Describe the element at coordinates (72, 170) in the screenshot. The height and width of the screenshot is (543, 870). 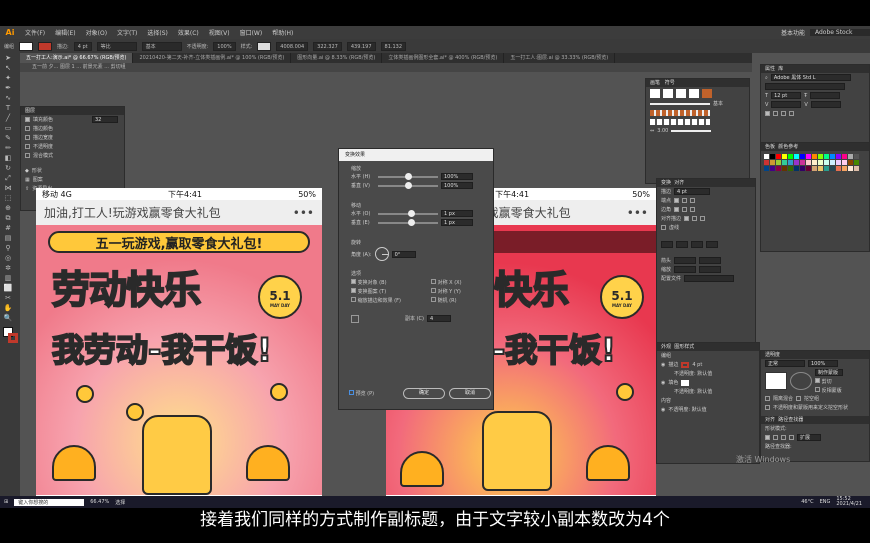
I see `panel-item-shapes: ◆ 形状` at that location.